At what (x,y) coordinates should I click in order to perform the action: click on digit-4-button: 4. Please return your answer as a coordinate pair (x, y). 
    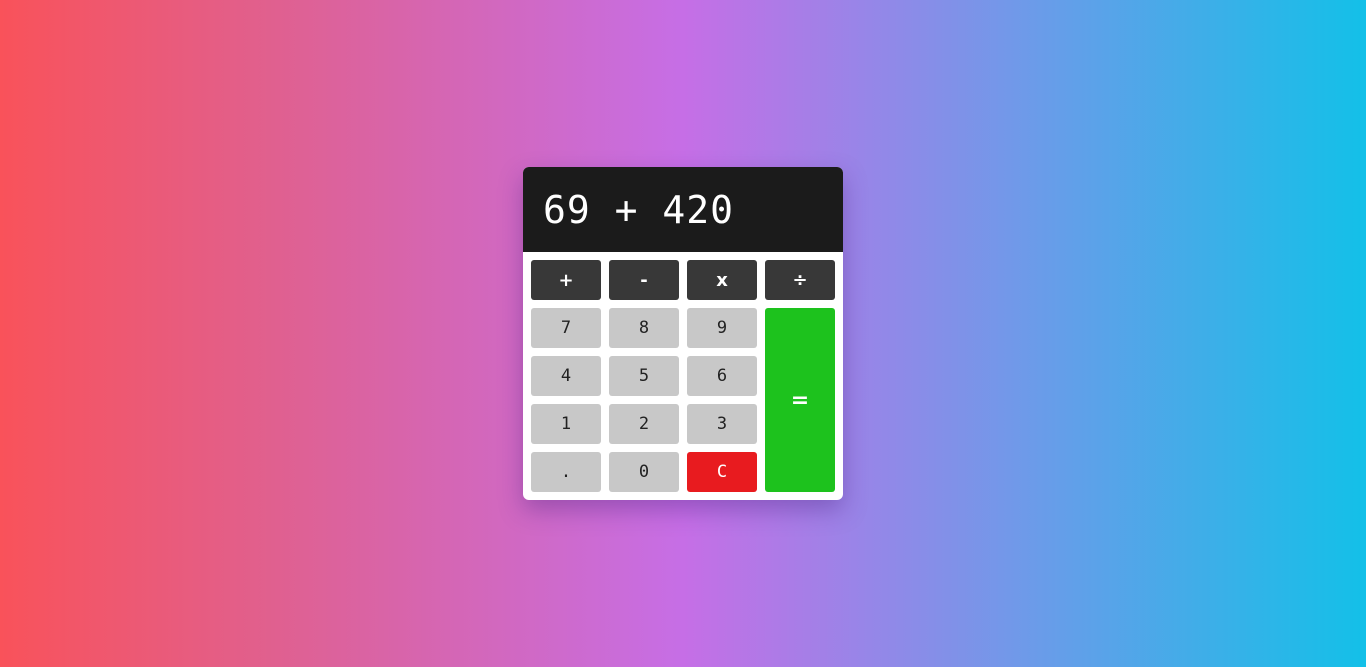
    Looking at the image, I should click on (566, 376).